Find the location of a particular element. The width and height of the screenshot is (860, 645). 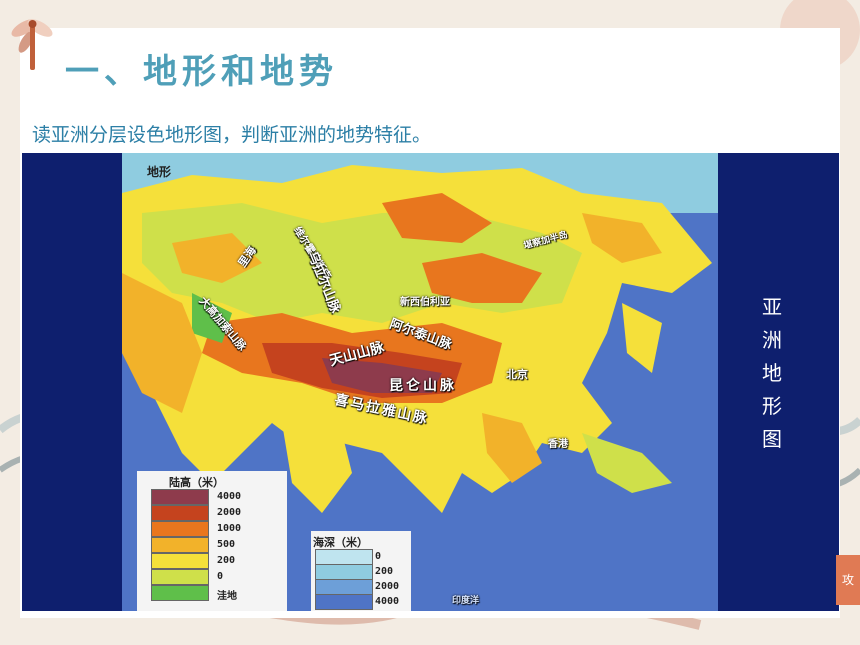

land-legend-label: 200 is located at coordinates (226, 560).